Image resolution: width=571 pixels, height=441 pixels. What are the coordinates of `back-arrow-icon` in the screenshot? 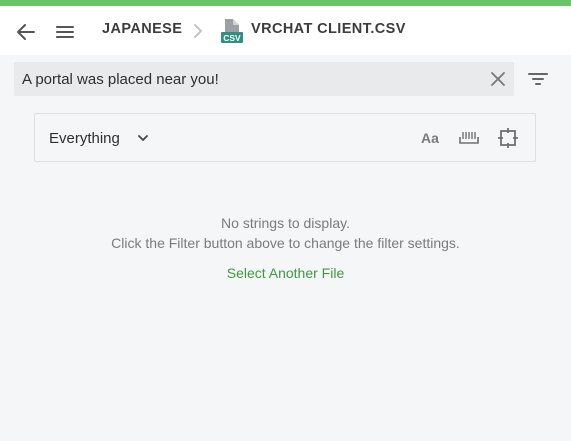 It's located at (26, 32).